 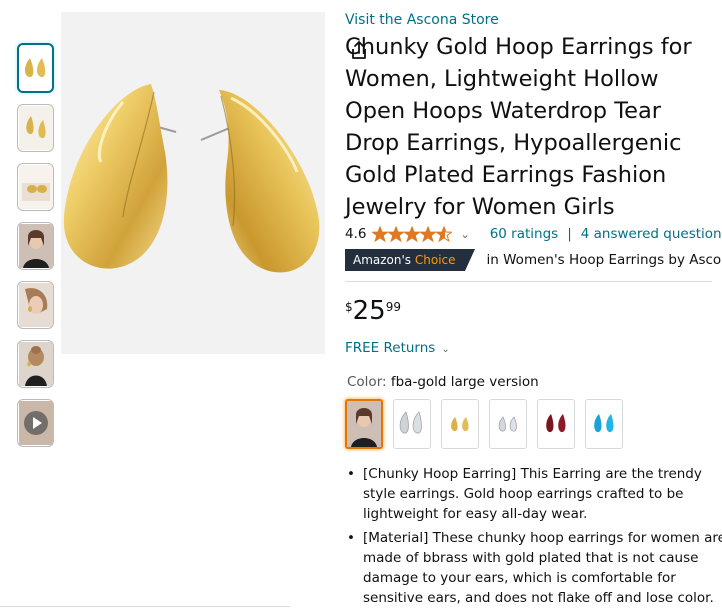 I want to click on star-rating, so click(x=412, y=234).